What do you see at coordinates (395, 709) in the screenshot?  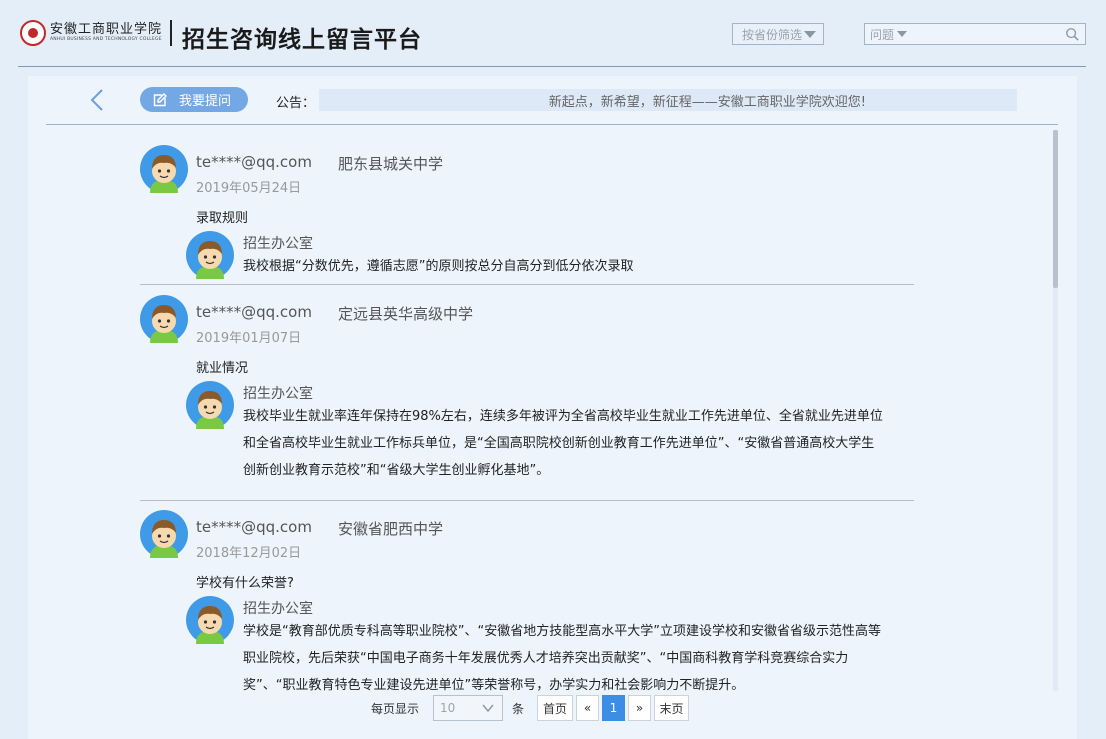 I see `per-page-label: 每页显示` at bounding box center [395, 709].